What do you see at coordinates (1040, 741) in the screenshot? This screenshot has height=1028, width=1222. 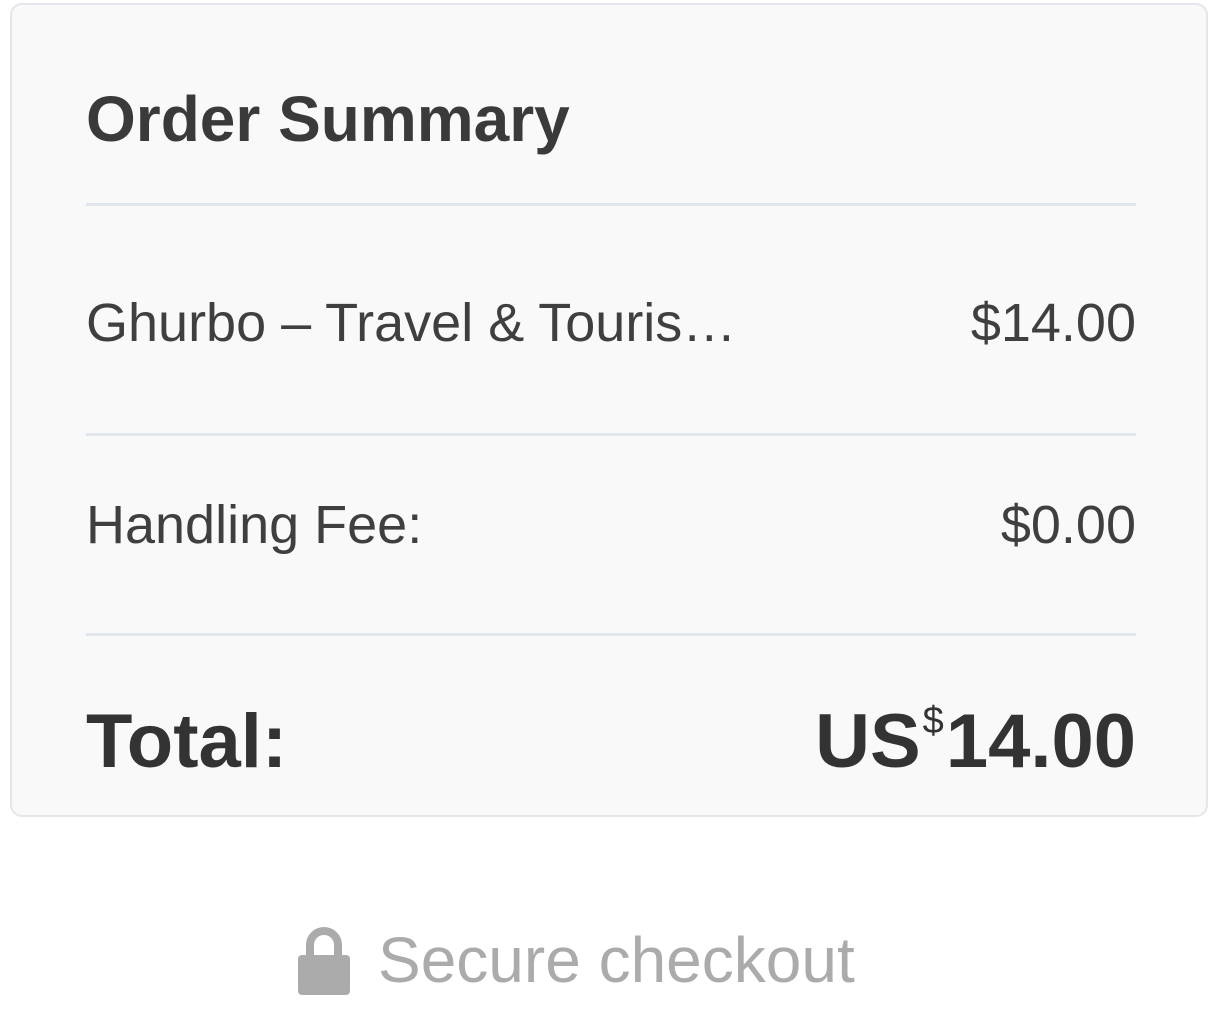 I see `total-amount: 14.00` at bounding box center [1040, 741].